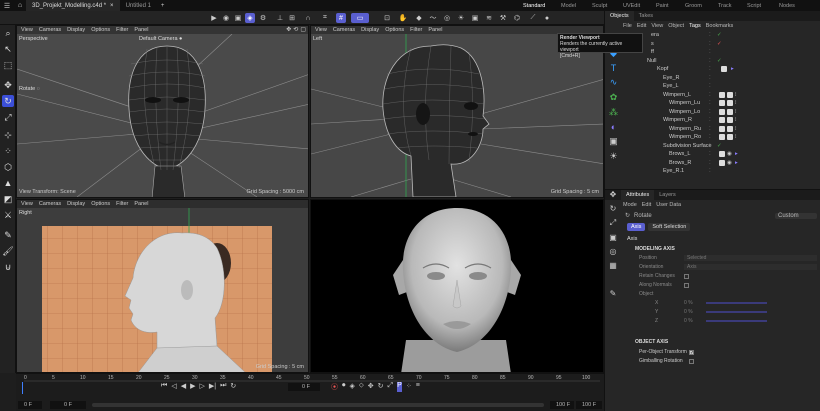 The height and width of the screenshot is (411, 820). I want to click on layout-script: Script, so click(754, 5).